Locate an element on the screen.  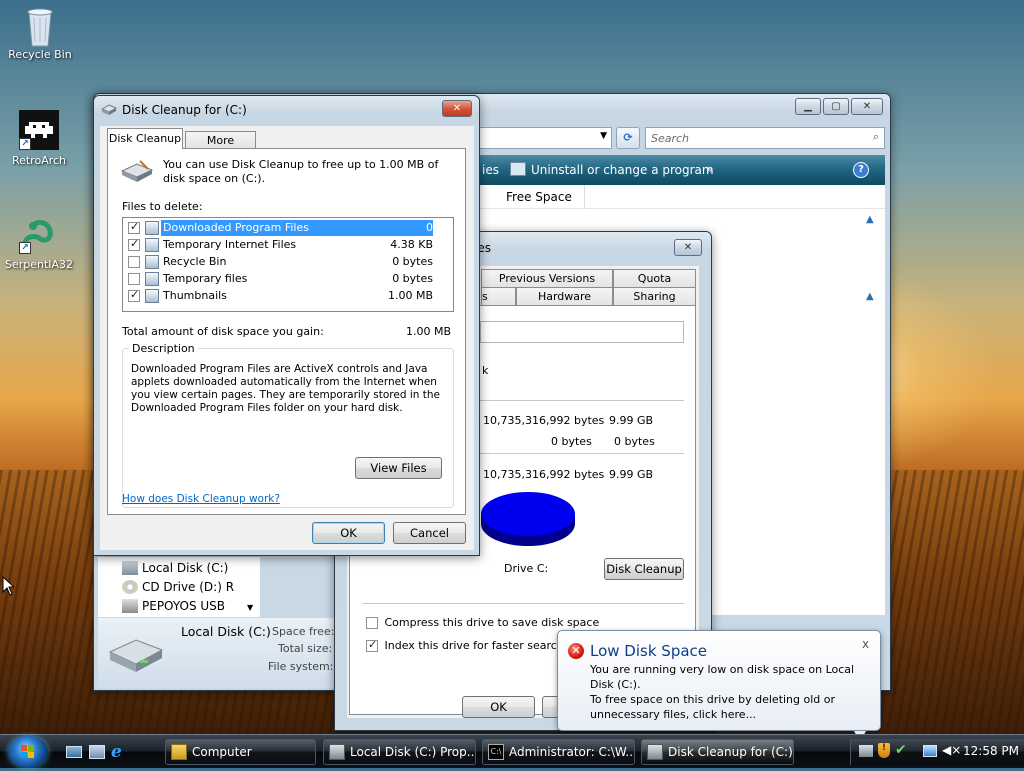
type-partial-label: k is located at coordinates (485, 370).